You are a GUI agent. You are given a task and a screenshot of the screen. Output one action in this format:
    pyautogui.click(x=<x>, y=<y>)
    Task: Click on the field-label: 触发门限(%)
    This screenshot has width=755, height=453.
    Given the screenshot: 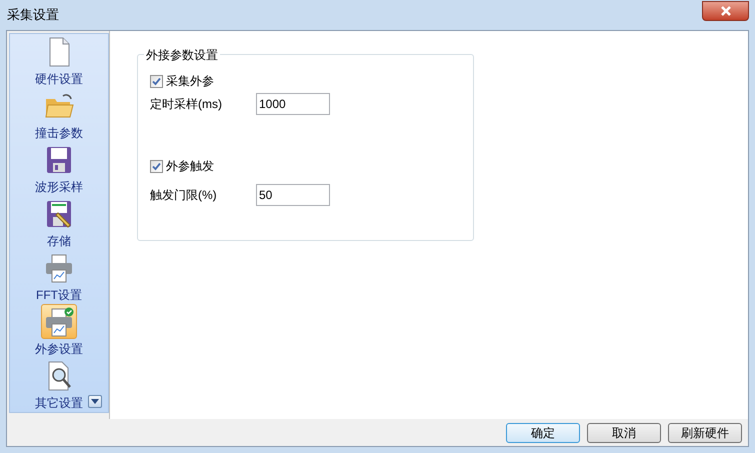 What is the action you would take?
    pyautogui.click(x=184, y=195)
    